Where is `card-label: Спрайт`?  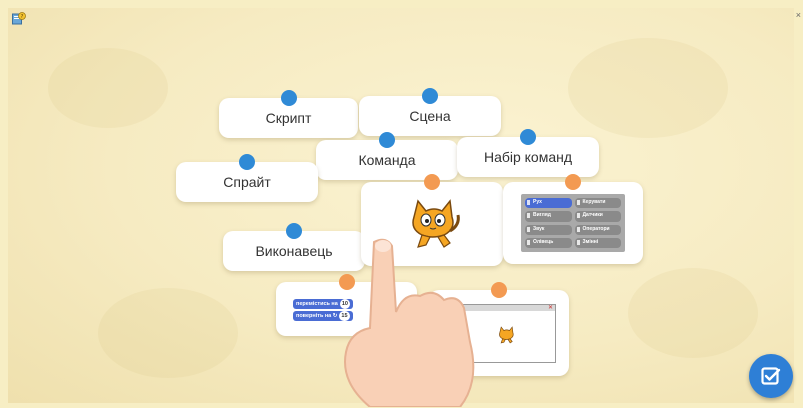
card-label: Спрайт is located at coordinates (247, 182).